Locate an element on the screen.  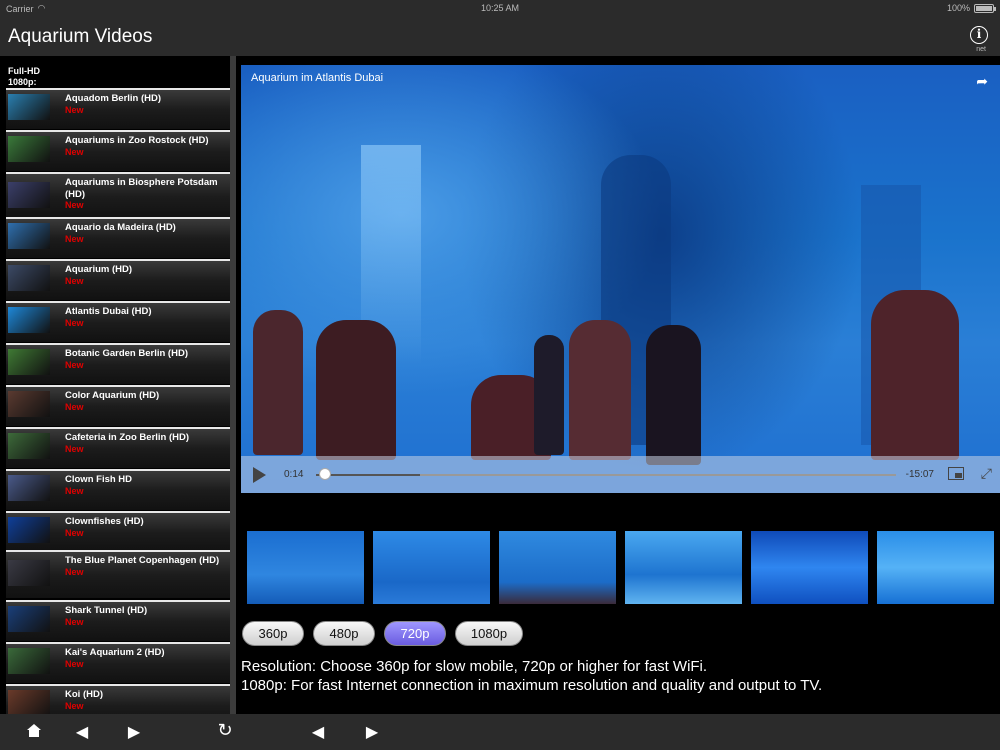
play-icon is located at coordinates (259, 475).